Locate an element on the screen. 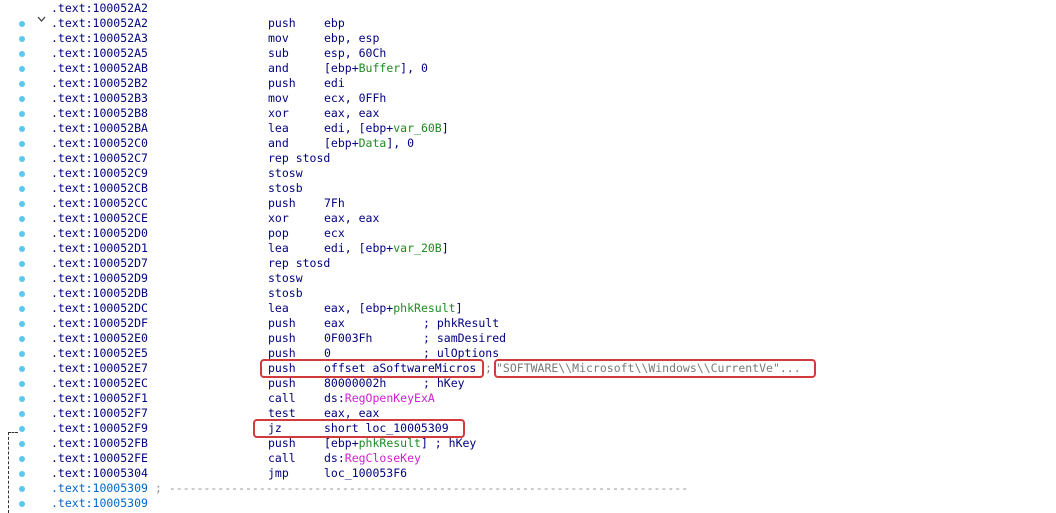  api-name: RegCloseKey is located at coordinates (383, 458).